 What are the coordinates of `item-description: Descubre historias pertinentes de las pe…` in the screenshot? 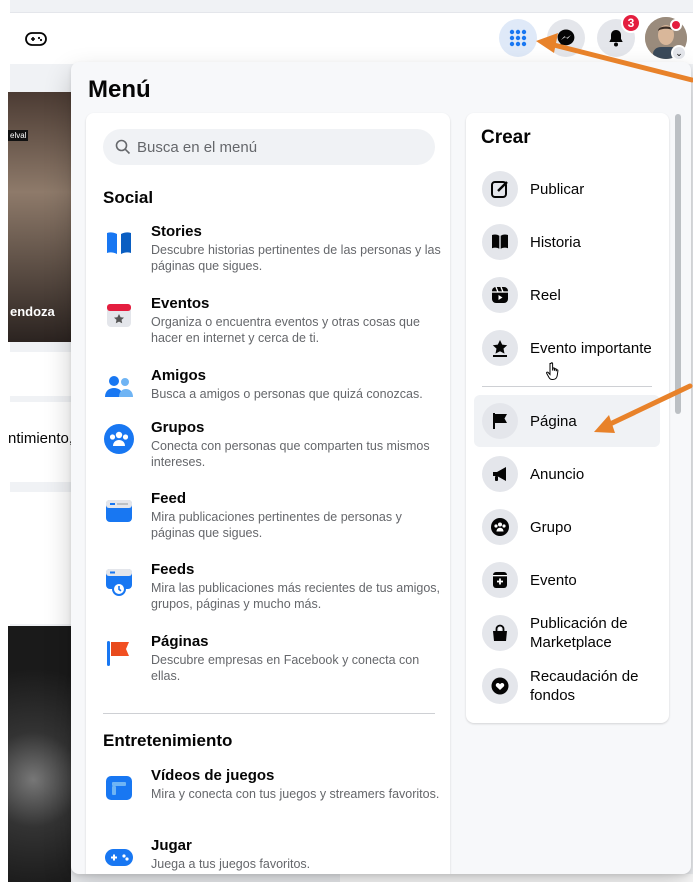 It's located at (296, 258).